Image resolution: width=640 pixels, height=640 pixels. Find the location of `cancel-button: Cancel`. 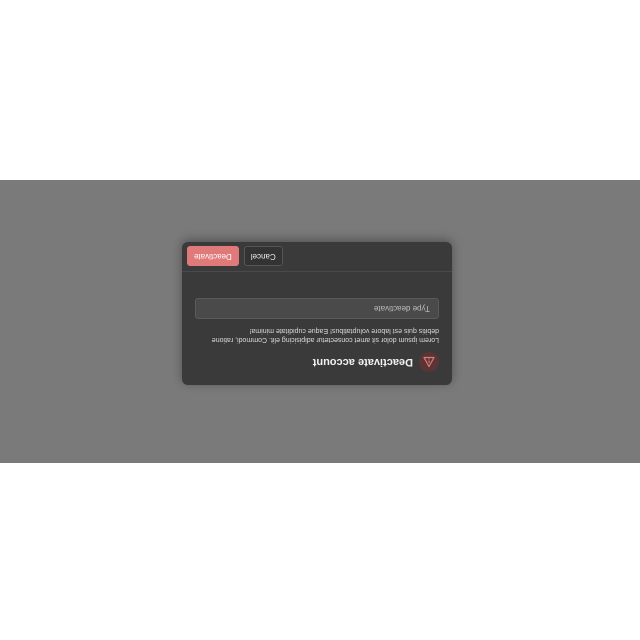

cancel-button: Cancel is located at coordinates (263, 256).